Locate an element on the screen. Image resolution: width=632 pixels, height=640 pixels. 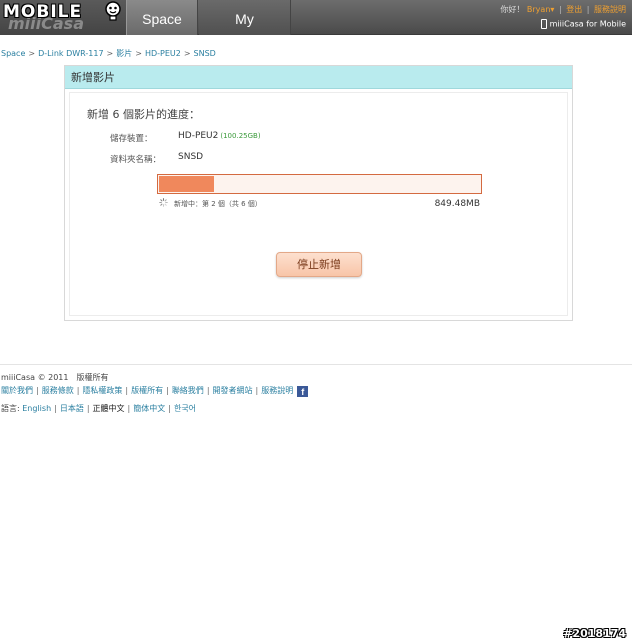
breadcrumb: Space > D-Link DWR-117 > 影片 > HD-PEU2 > SNSD is located at coordinates (108, 53).